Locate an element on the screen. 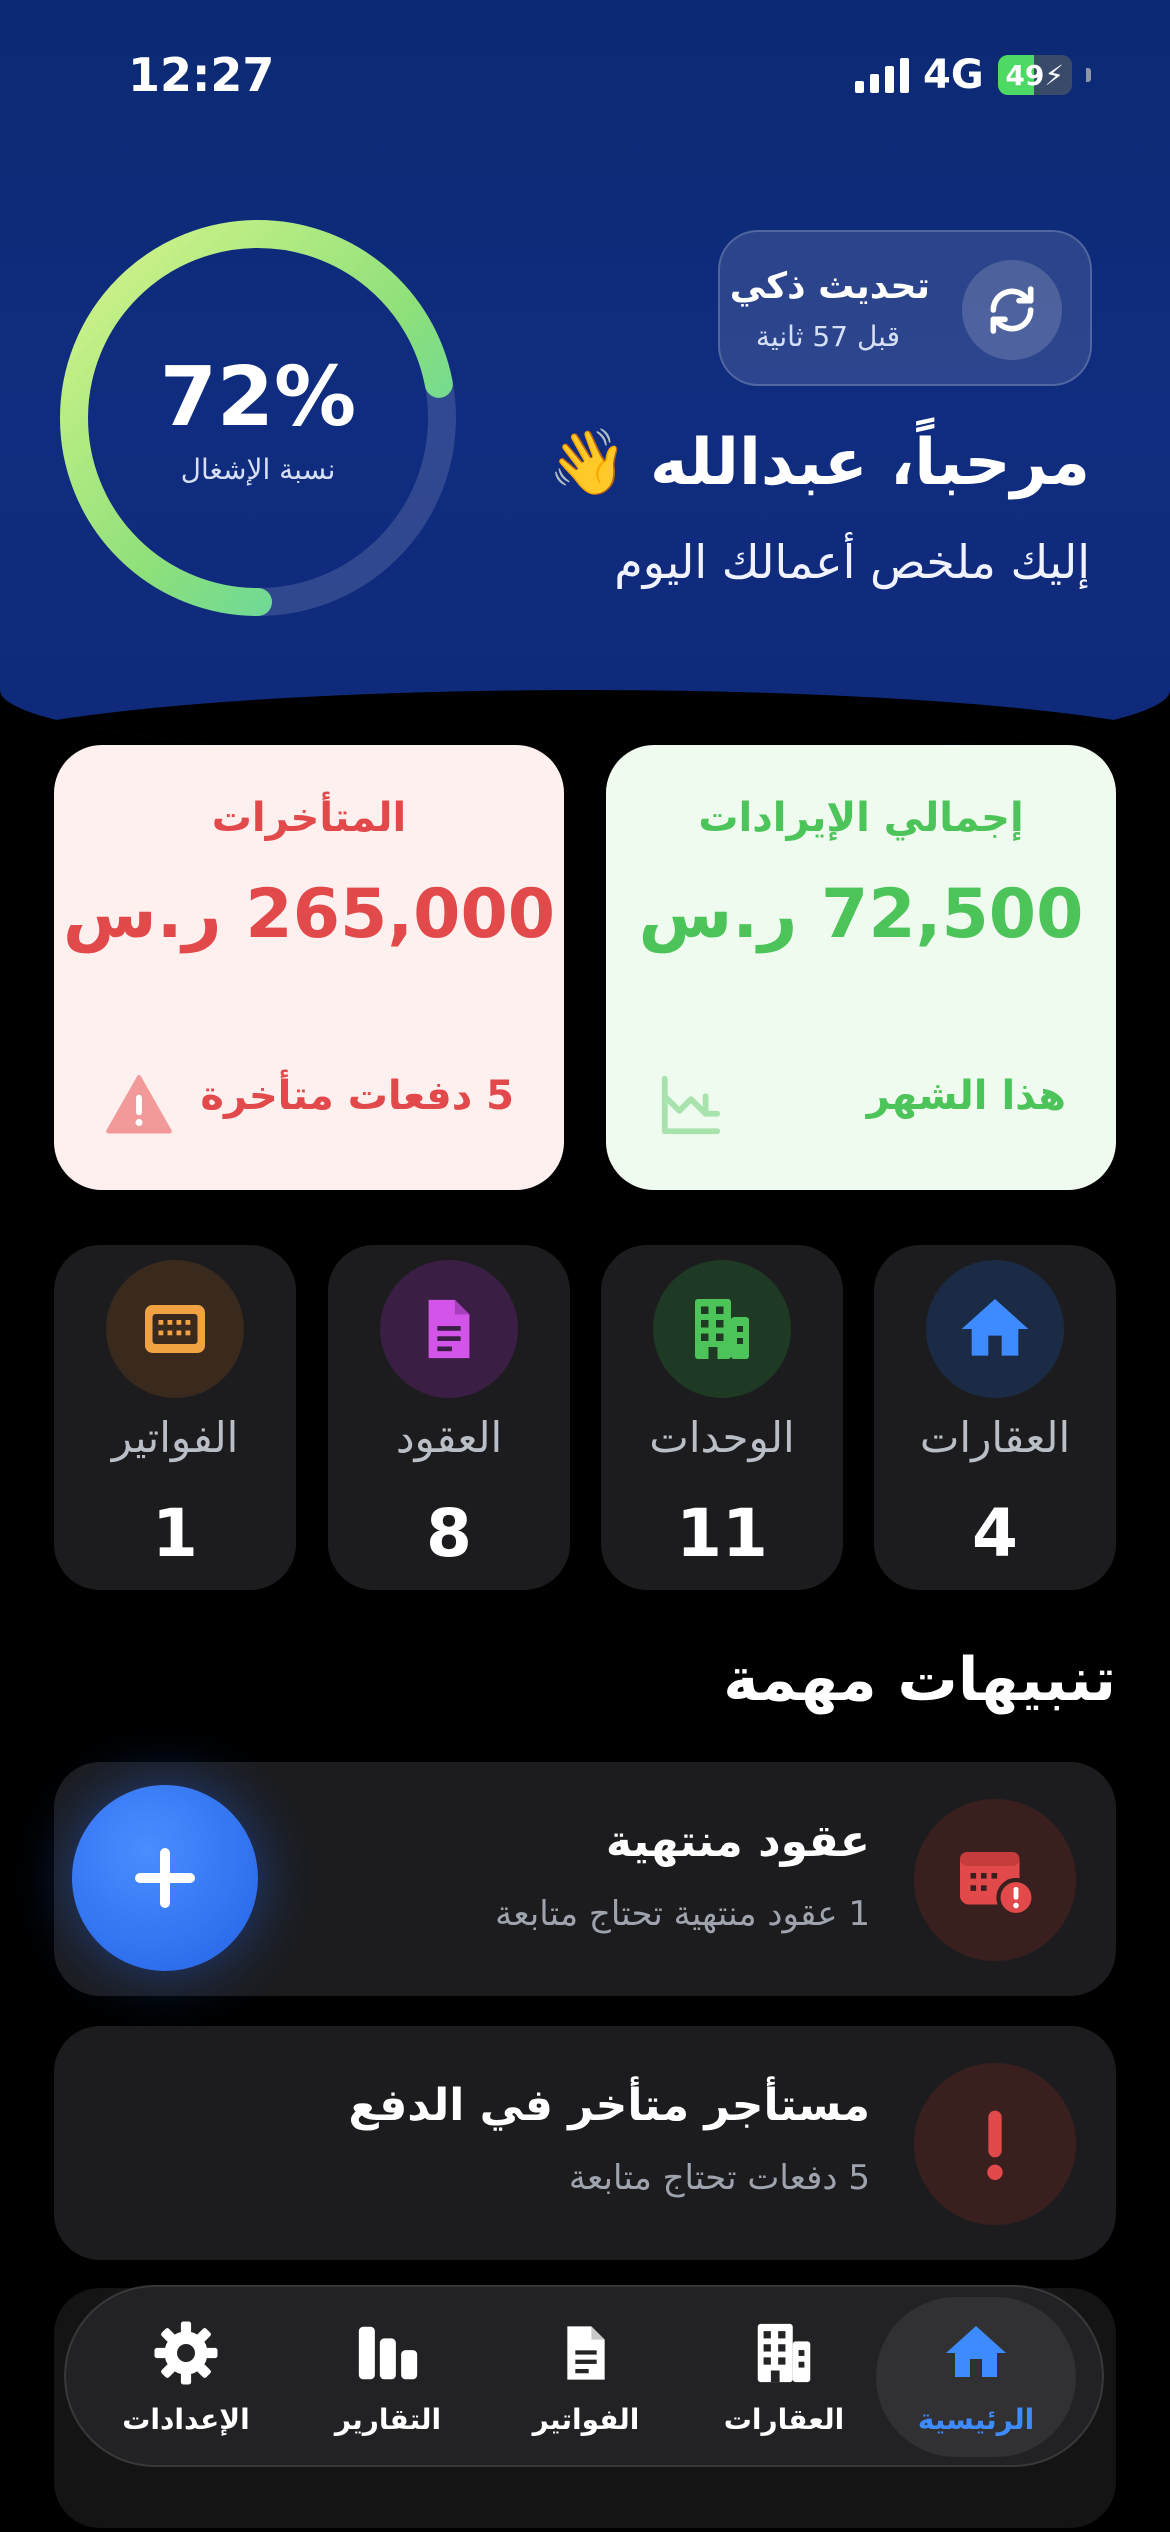 Image resolution: width=1170 pixels, height=2532 pixels. tab-properties: العقارات is located at coordinates (784, 2378).